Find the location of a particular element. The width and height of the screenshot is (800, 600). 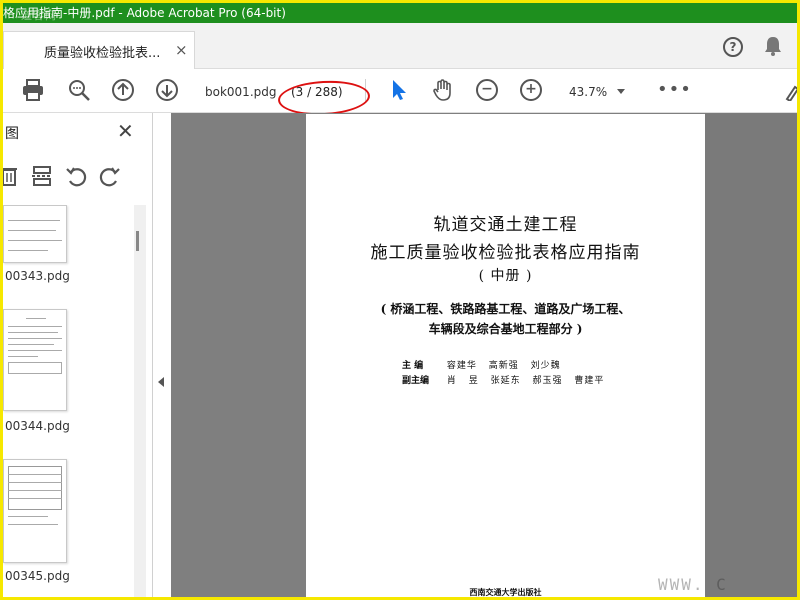

zoom-in-icon: + is located at coordinates (531, 90).